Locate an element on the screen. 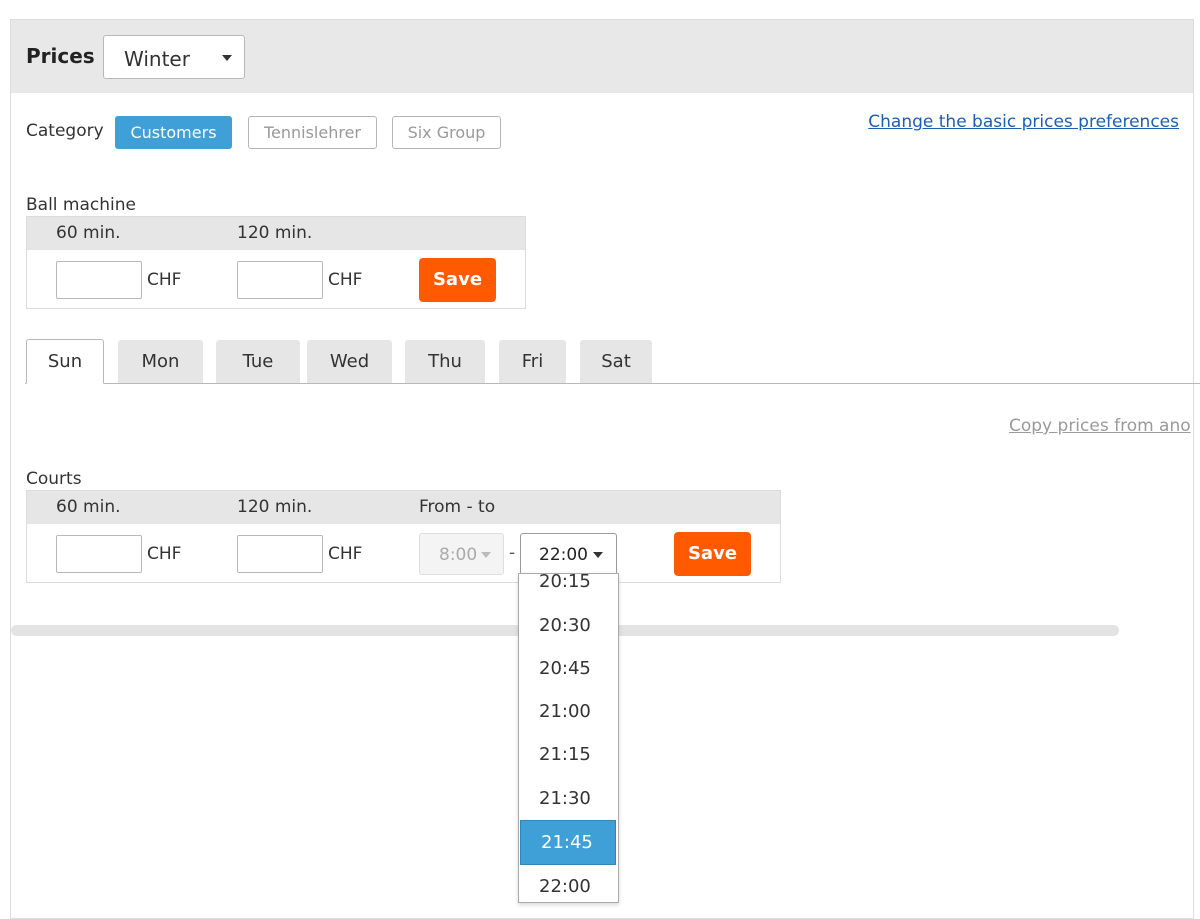  tab-sat: Sat is located at coordinates (616, 361).